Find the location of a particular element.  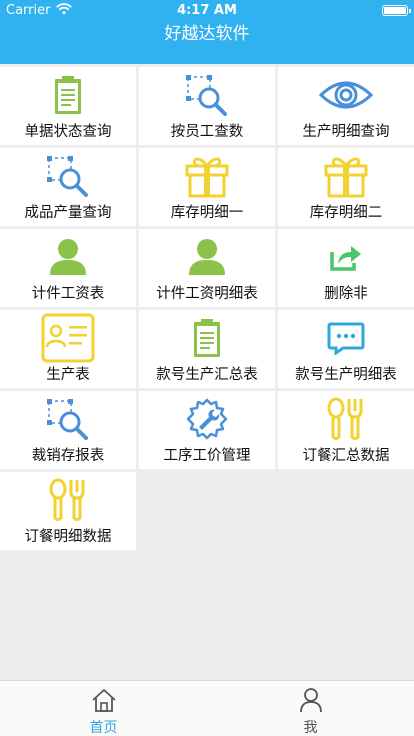

tile-label: 款号生产汇总表 is located at coordinates (207, 375).